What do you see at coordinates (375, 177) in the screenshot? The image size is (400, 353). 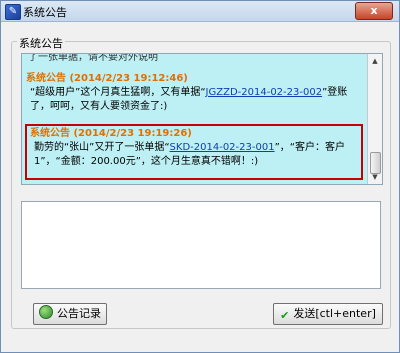 I see `scroll-down-arrow-icon: ▼` at bounding box center [375, 177].